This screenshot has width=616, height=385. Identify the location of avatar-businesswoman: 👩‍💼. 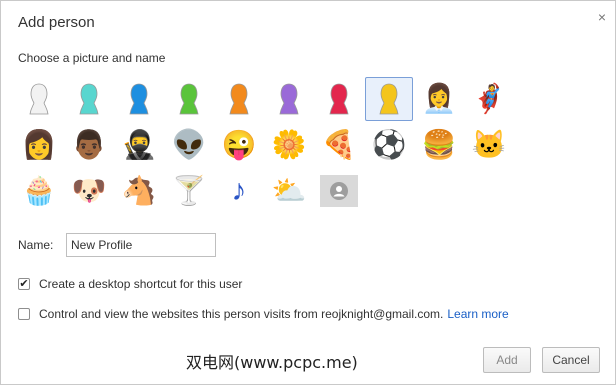
(439, 99).